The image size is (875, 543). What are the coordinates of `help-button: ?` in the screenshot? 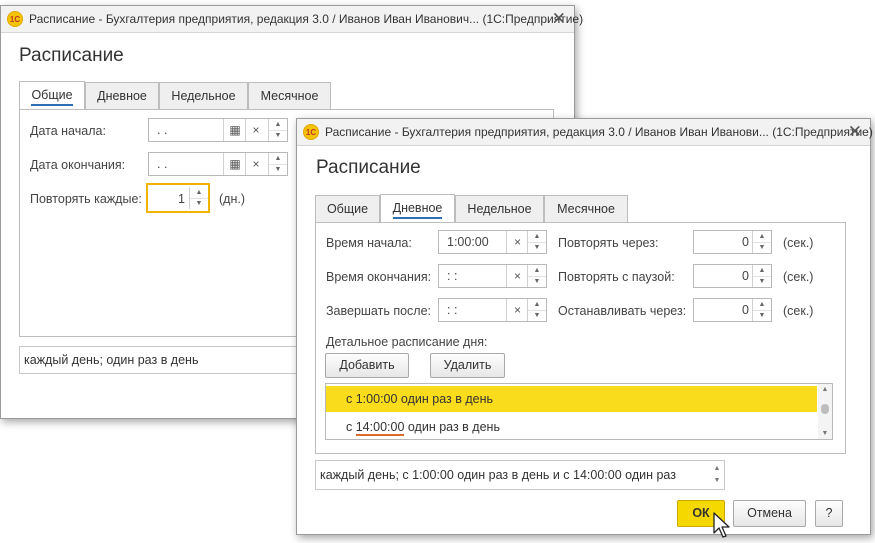 It's located at (829, 513).